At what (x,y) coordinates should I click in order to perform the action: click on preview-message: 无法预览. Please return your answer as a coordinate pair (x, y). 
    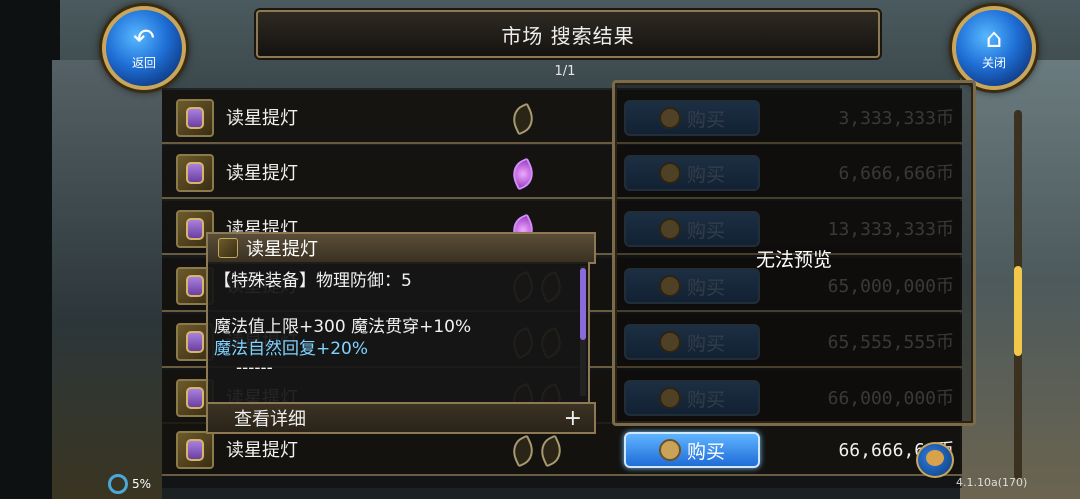
    Looking at the image, I should click on (793, 260).